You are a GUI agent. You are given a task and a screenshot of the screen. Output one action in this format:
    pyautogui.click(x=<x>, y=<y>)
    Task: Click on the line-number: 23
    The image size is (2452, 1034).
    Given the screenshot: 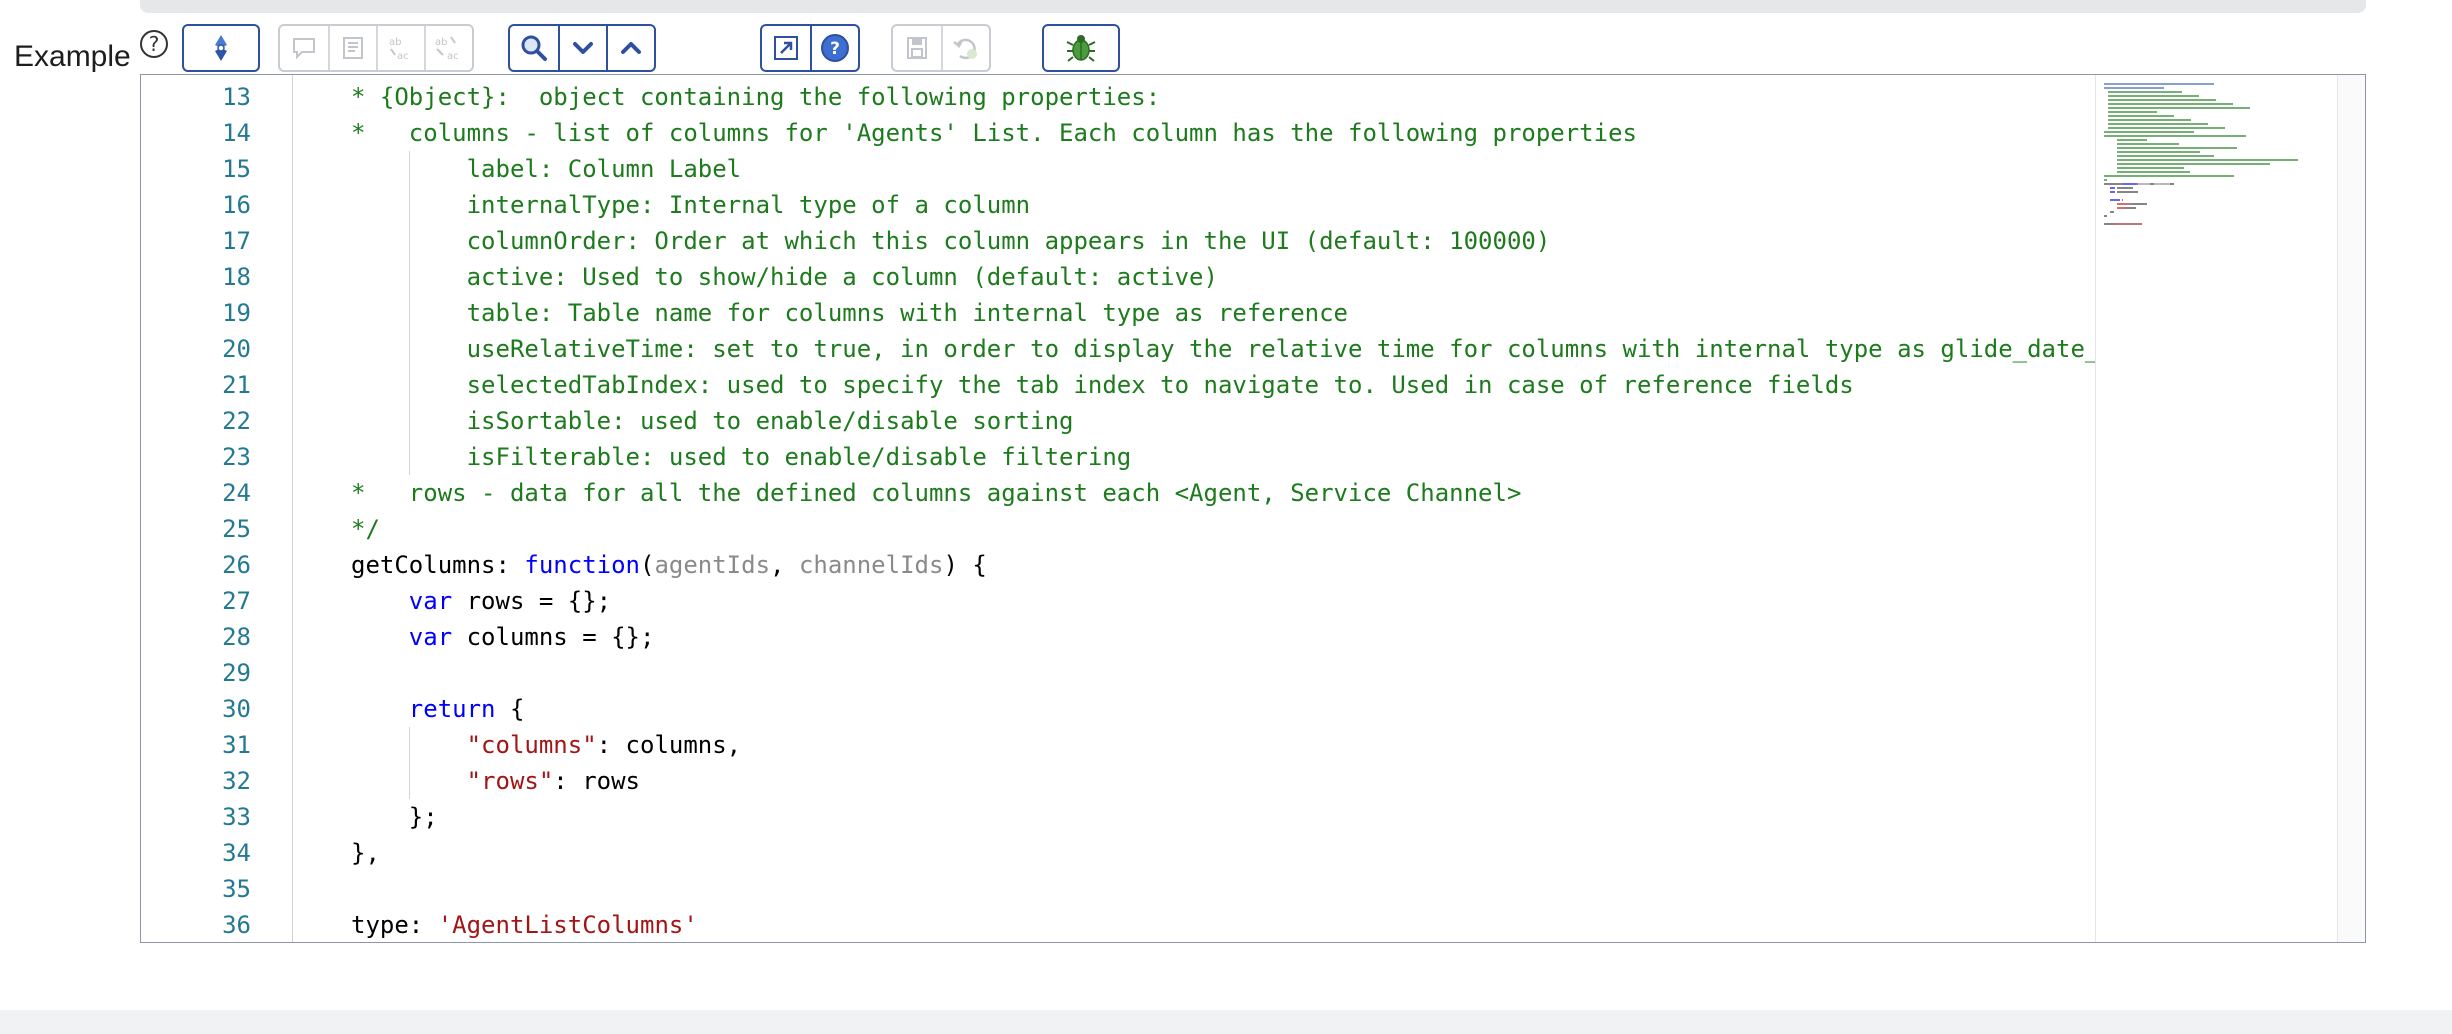 What is the action you would take?
    pyautogui.click(x=236, y=457)
    